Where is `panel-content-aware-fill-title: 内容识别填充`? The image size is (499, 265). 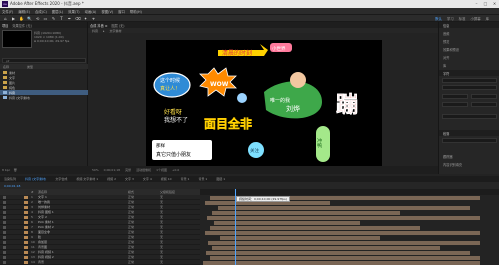
panel-content-aware-fill-title: 内容识别填充 is located at coordinates (452, 164).